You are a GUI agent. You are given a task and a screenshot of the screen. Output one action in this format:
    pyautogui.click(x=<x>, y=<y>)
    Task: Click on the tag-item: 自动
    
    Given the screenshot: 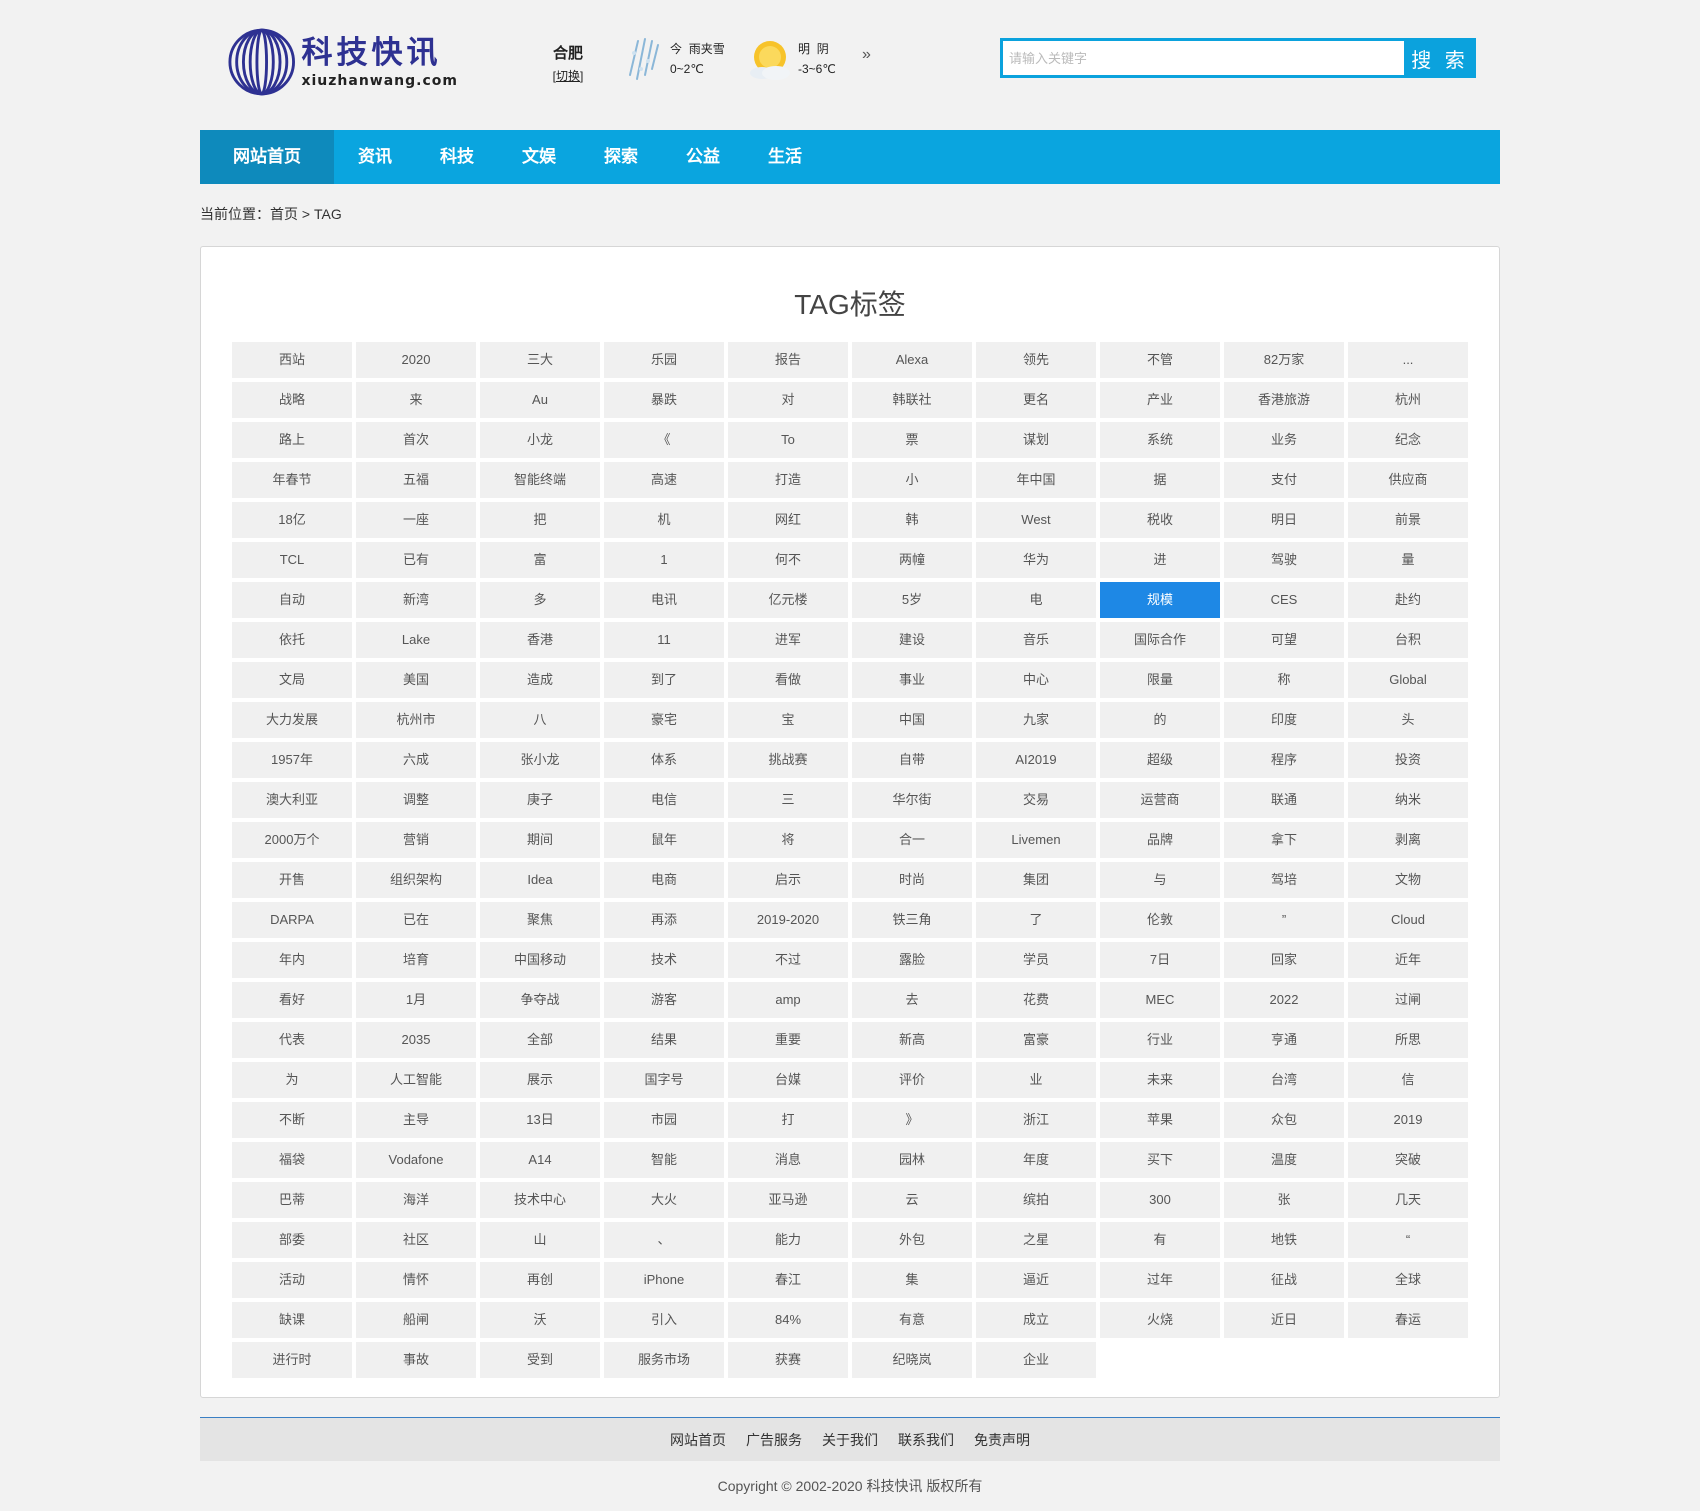 What is the action you would take?
    pyautogui.click(x=292, y=600)
    